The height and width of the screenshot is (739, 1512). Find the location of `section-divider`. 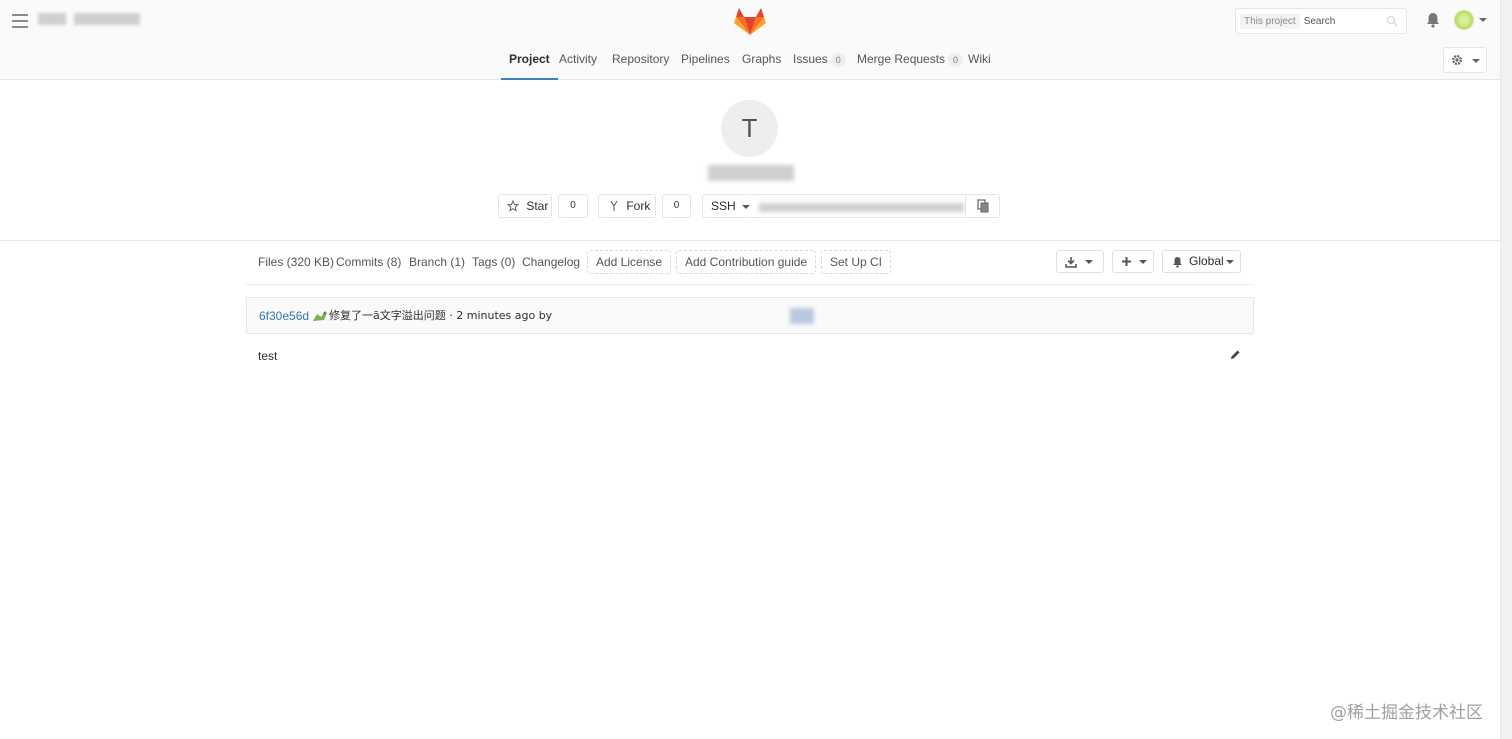

section-divider is located at coordinates (750, 240).